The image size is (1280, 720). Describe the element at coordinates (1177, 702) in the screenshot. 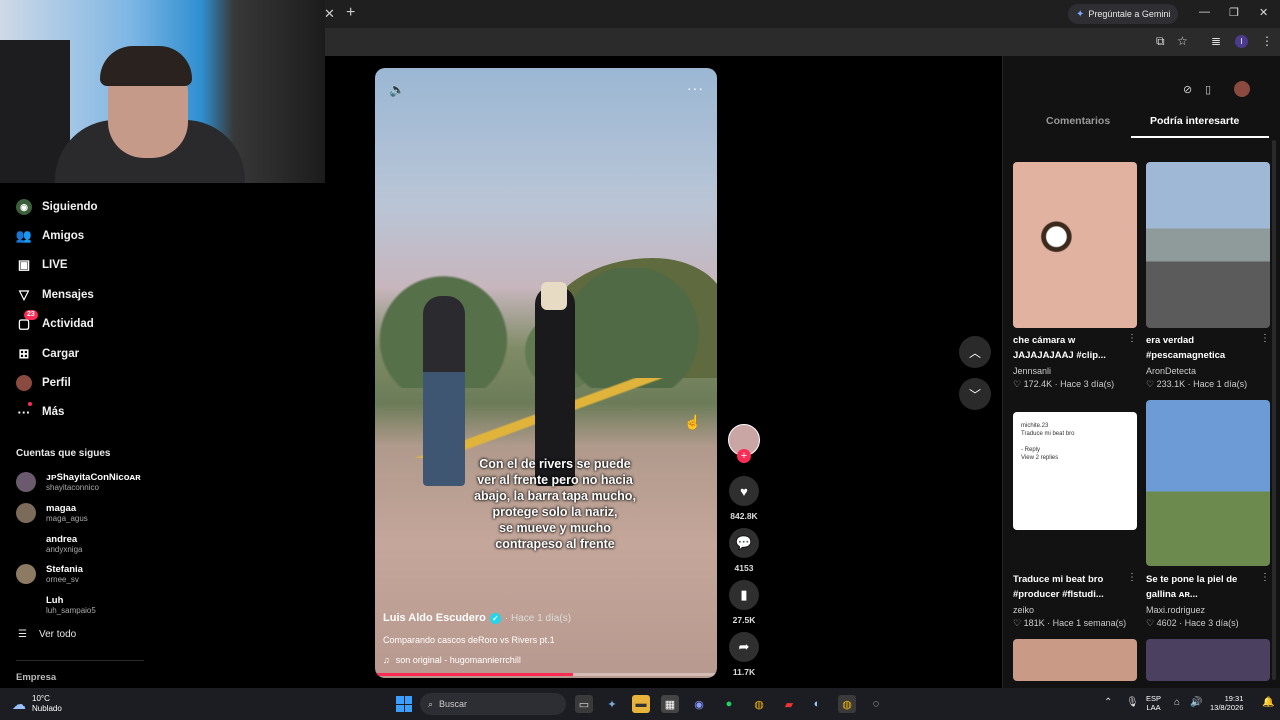

I see `network-icon: ⌂` at that location.